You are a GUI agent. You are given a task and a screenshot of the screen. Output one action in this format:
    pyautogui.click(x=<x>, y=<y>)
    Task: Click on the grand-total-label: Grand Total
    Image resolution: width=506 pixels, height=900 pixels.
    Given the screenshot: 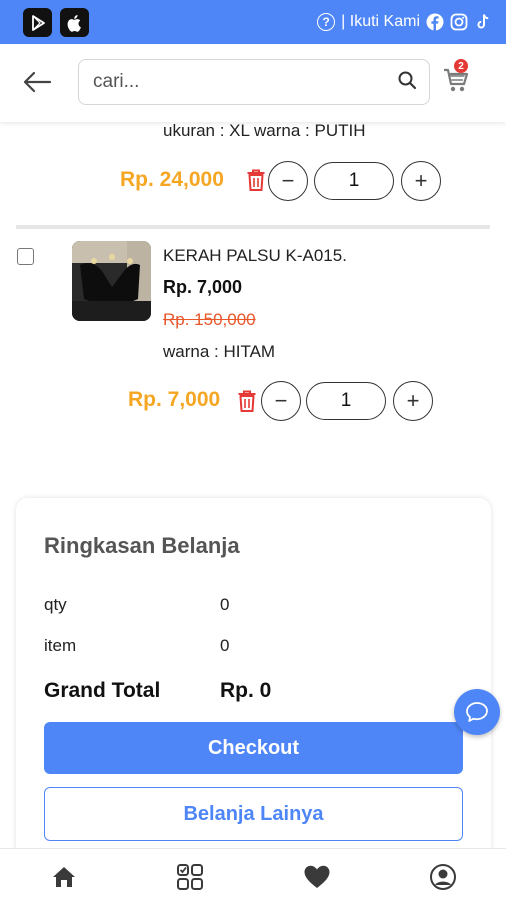 What is the action you would take?
    pyautogui.click(x=102, y=690)
    